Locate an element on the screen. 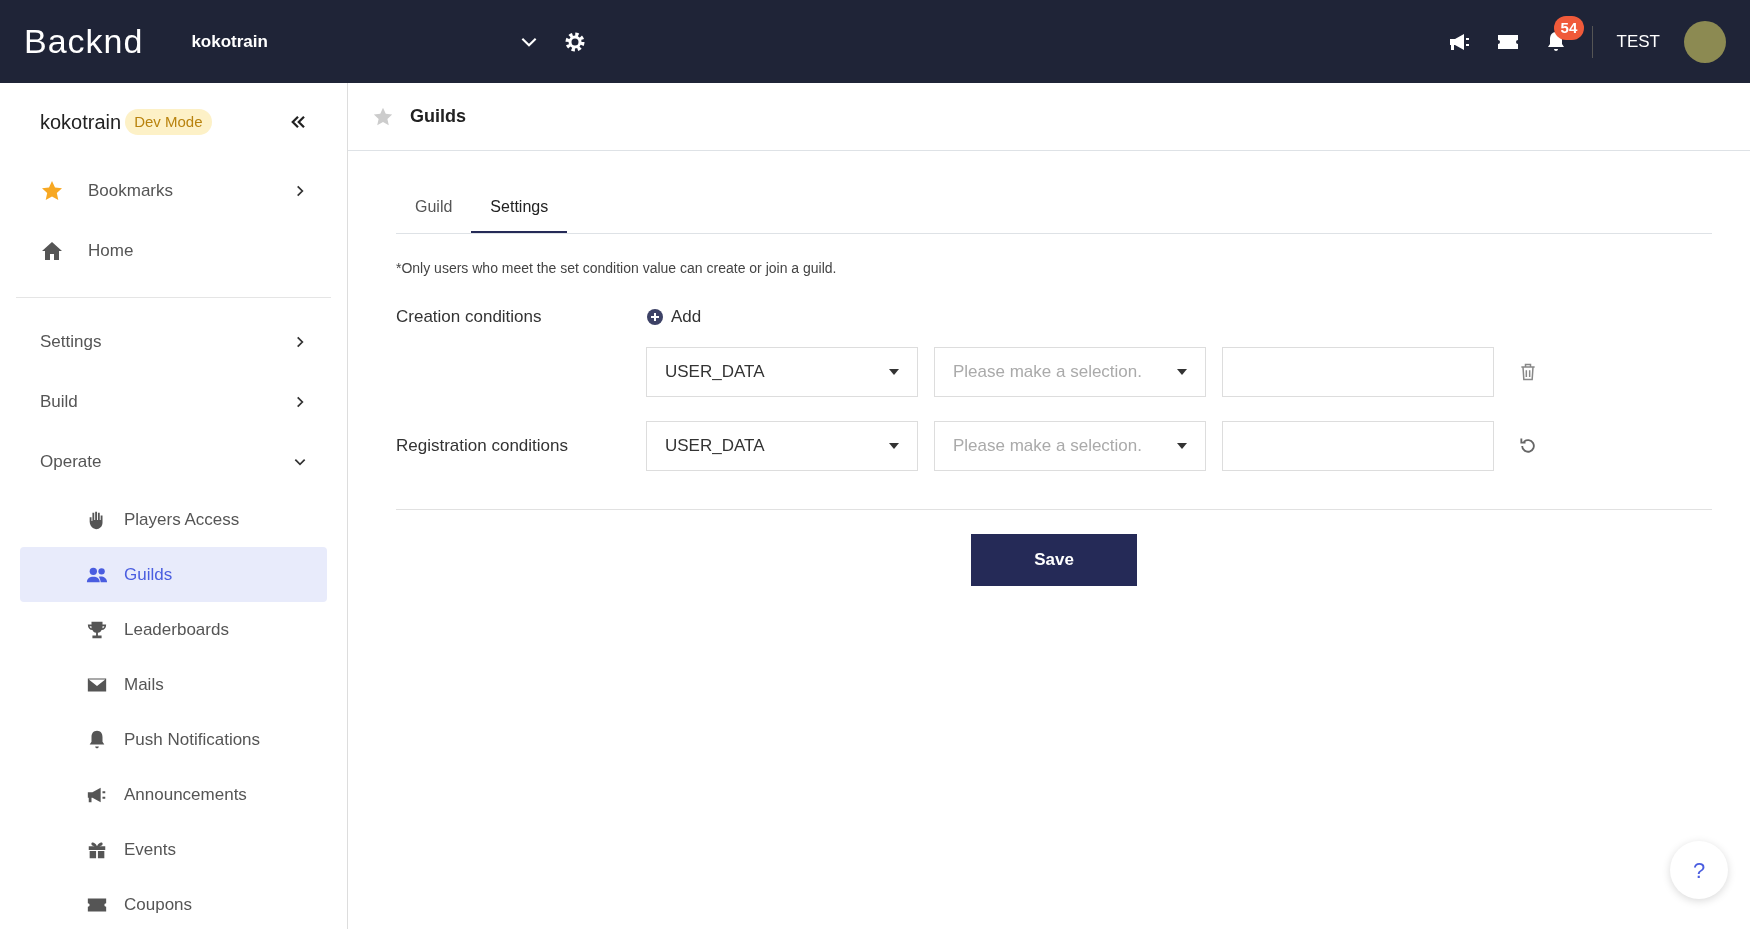 The image size is (1750, 929). section-label: Operate is located at coordinates (71, 462).